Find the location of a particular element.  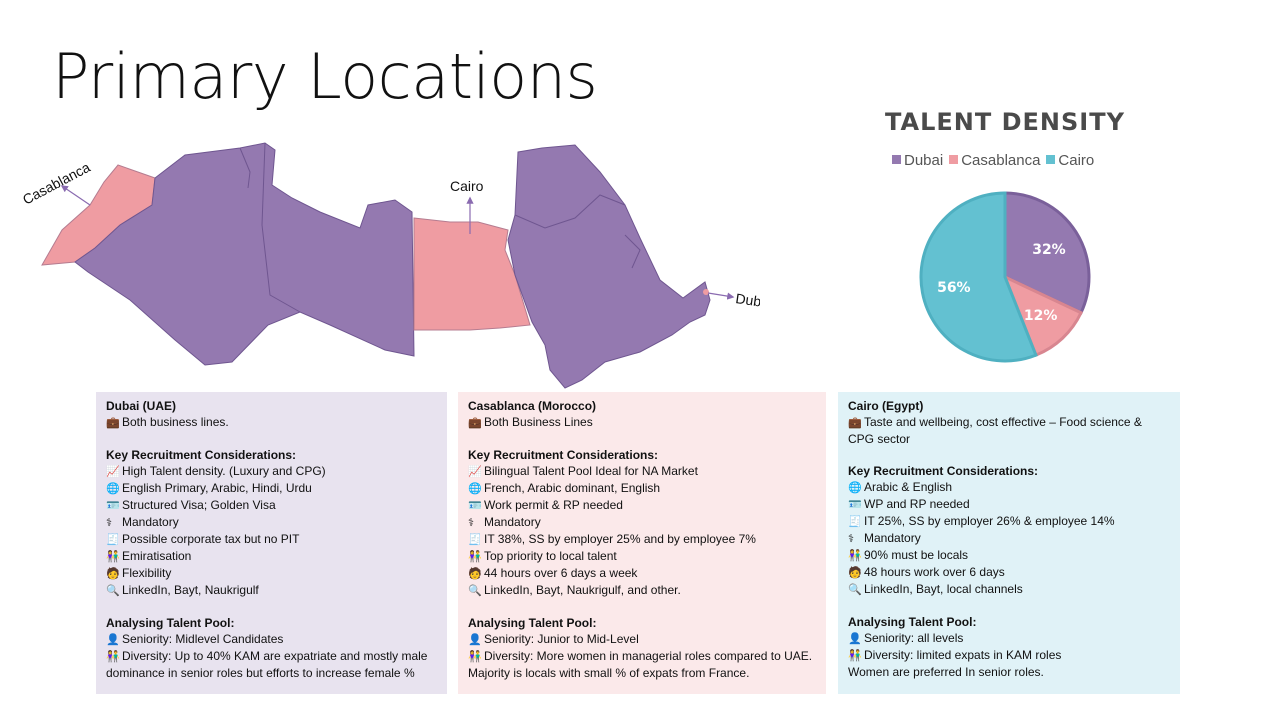

business-line-text: Both business lines. is located at coordinates (175, 422).